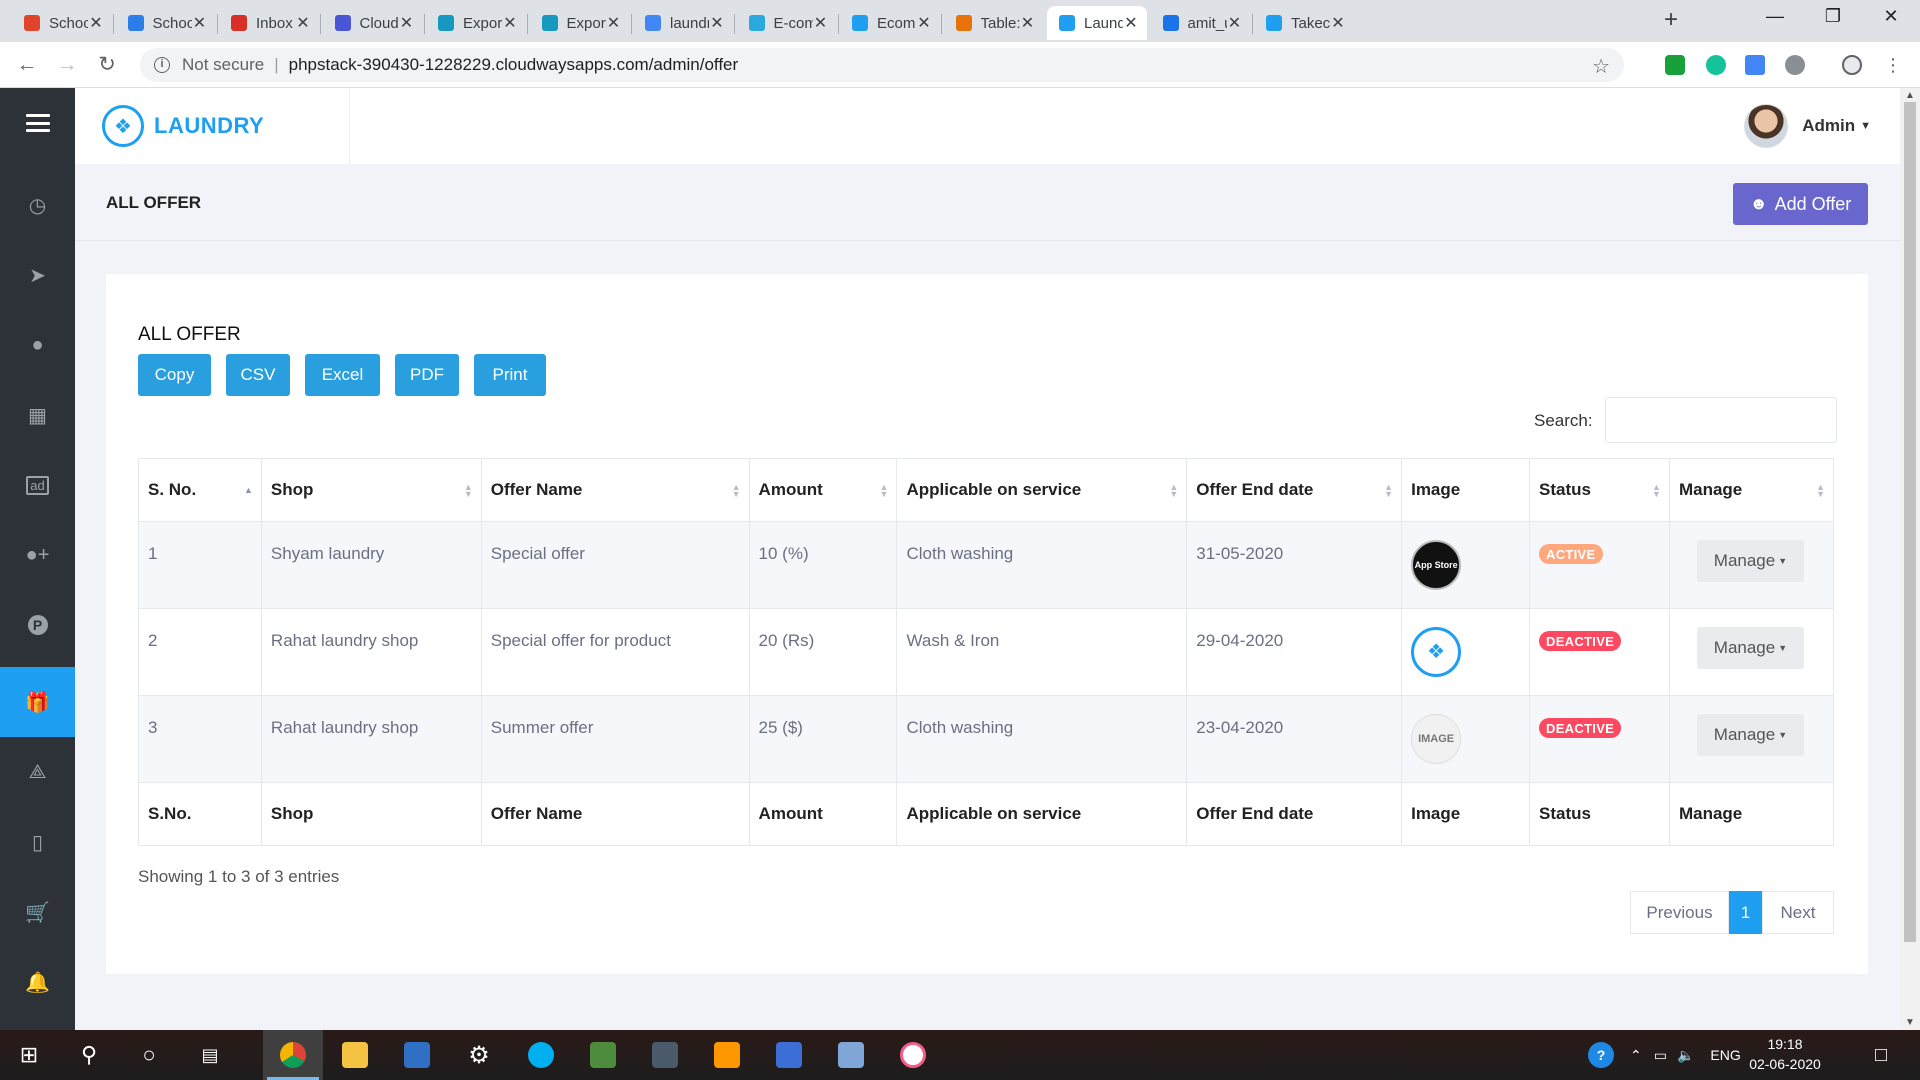  Describe the element at coordinates (37, 345) in the screenshot. I see `sidebar-item-users: ●` at that location.